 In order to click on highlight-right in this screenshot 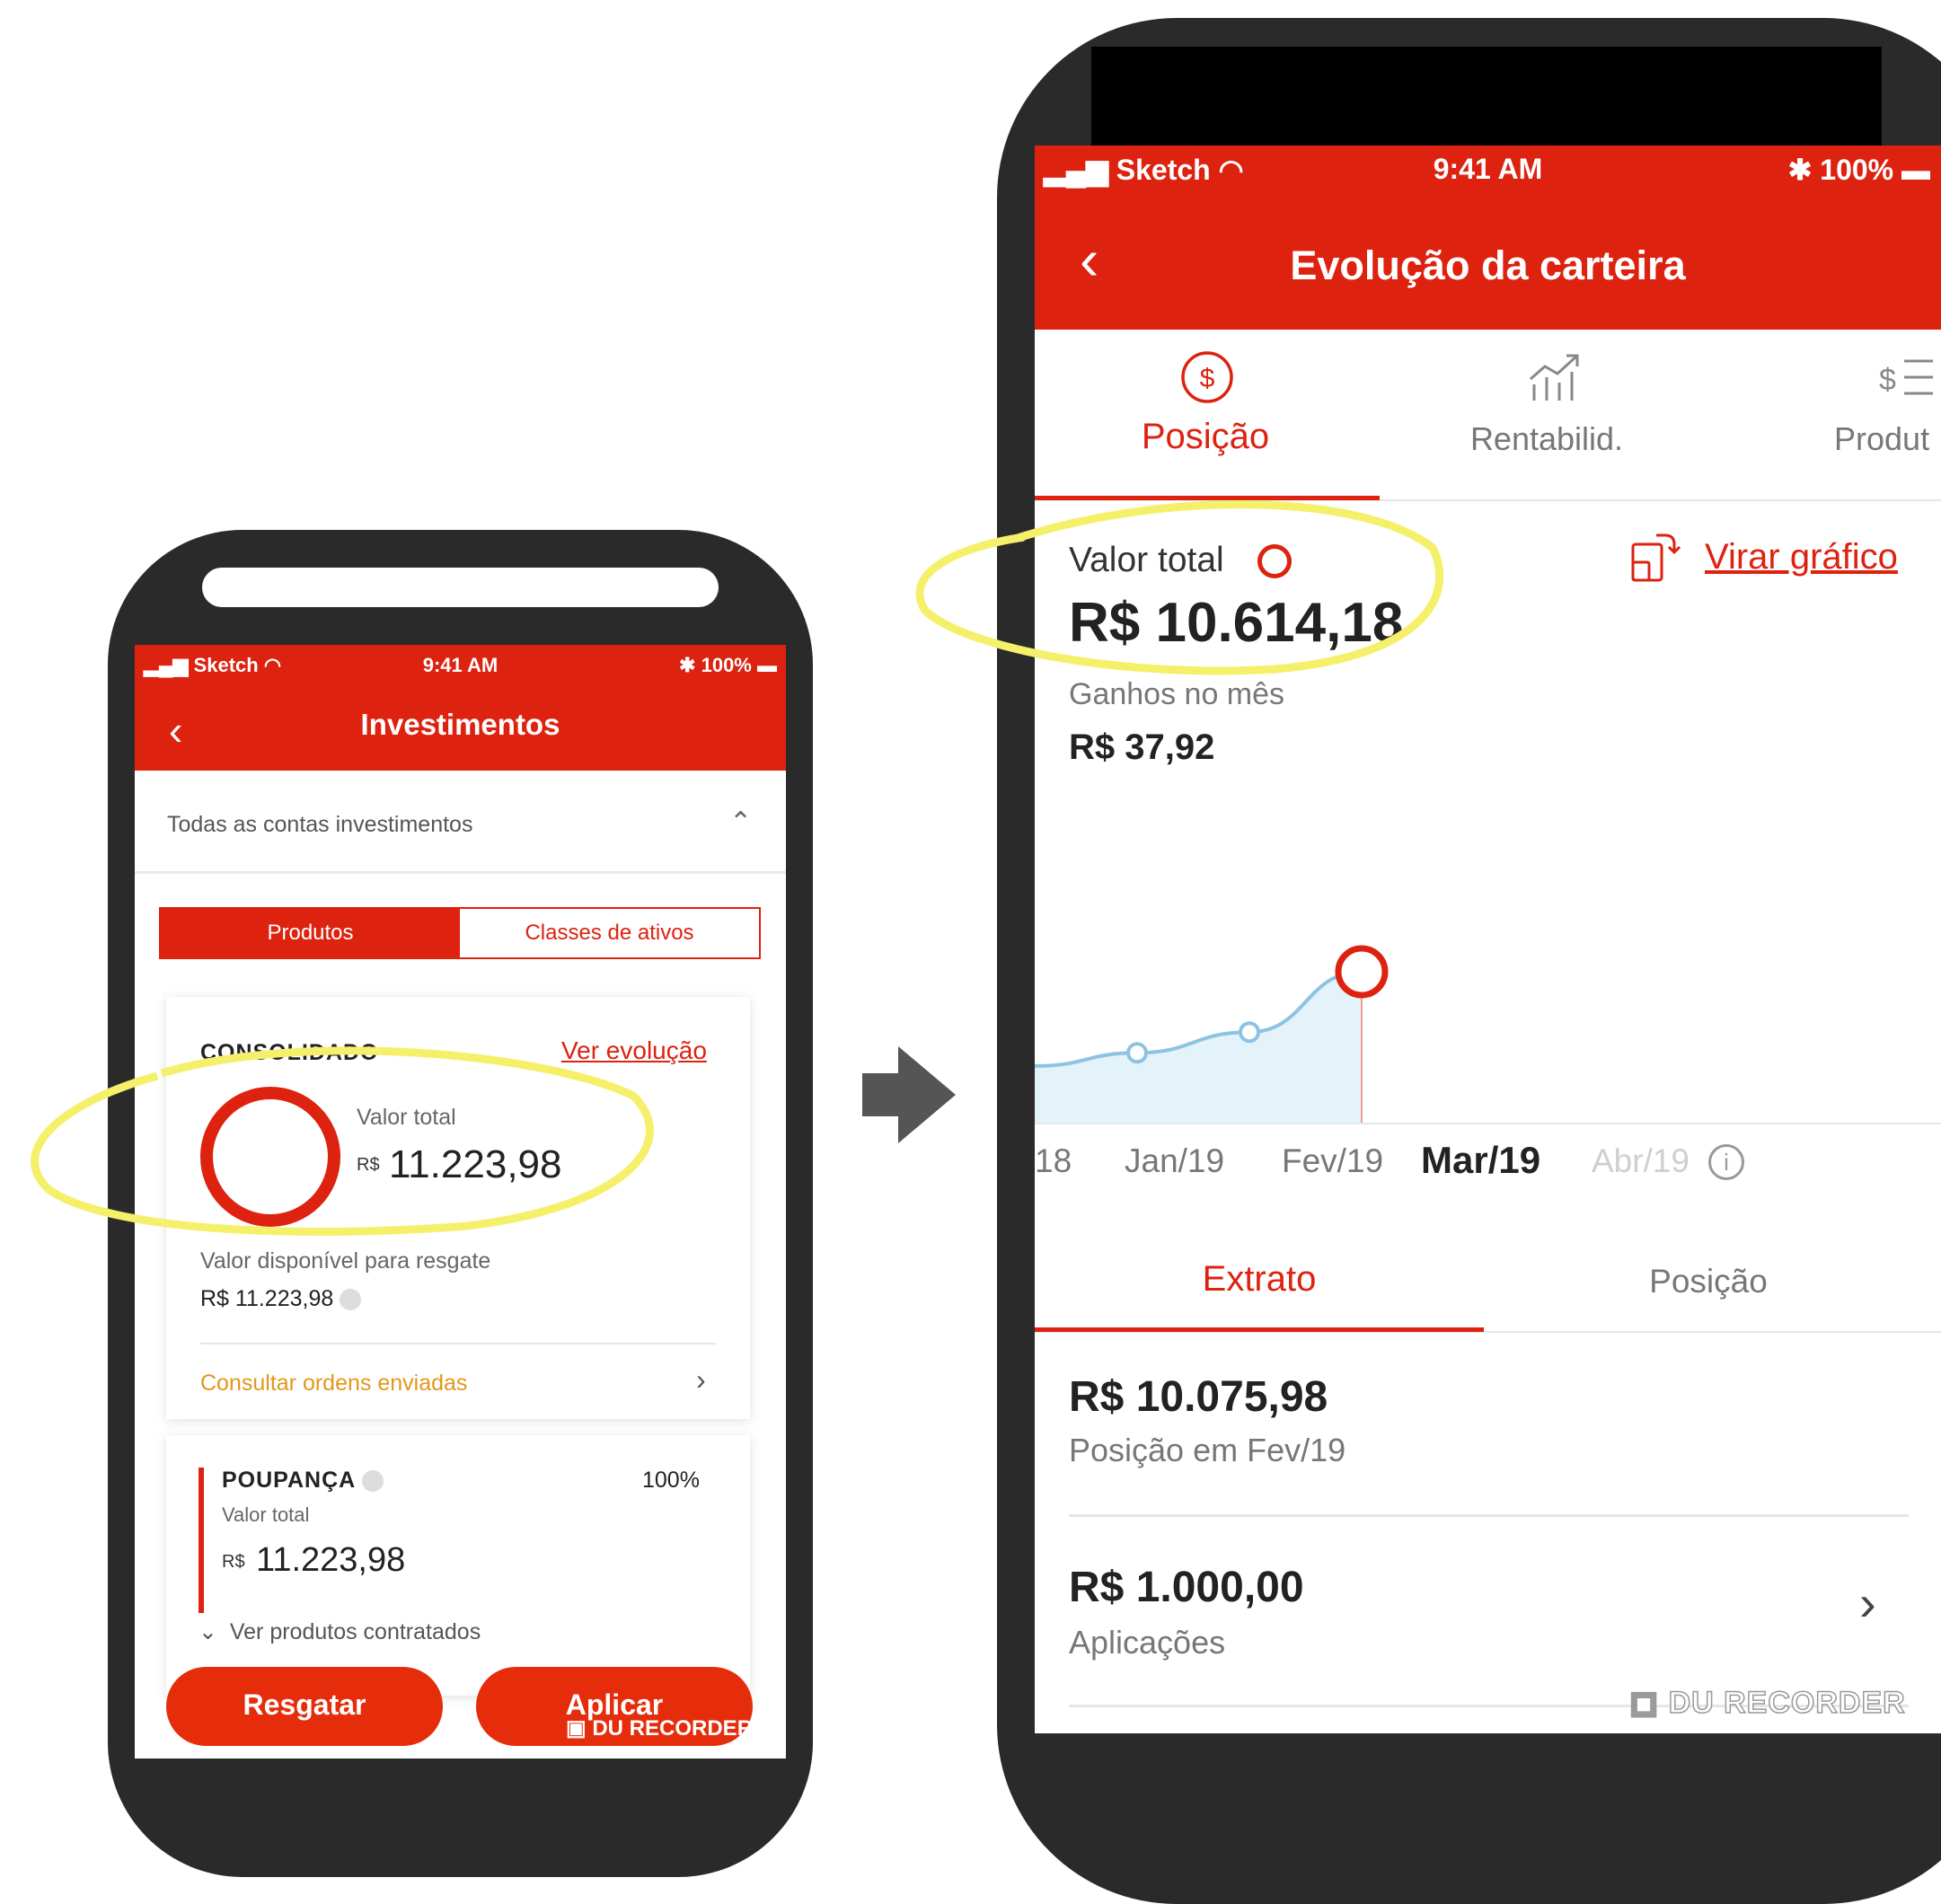, I will do `click(1179, 587)`.